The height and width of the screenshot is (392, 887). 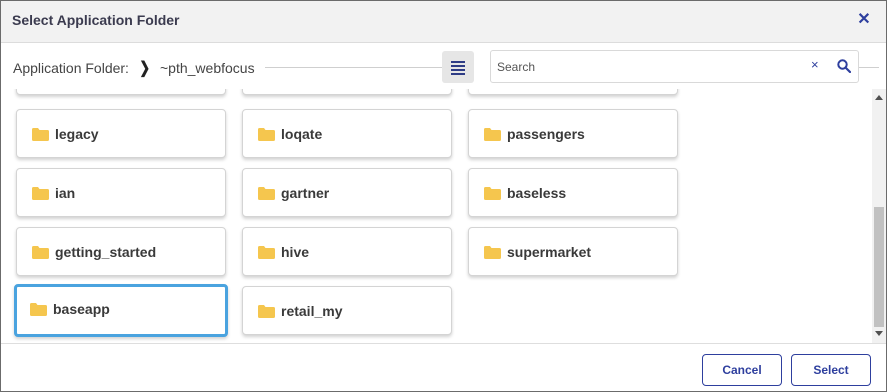 What do you see at coordinates (869, 67) in the screenshot?
I see `search-divider` at bounding box center [869, 67].